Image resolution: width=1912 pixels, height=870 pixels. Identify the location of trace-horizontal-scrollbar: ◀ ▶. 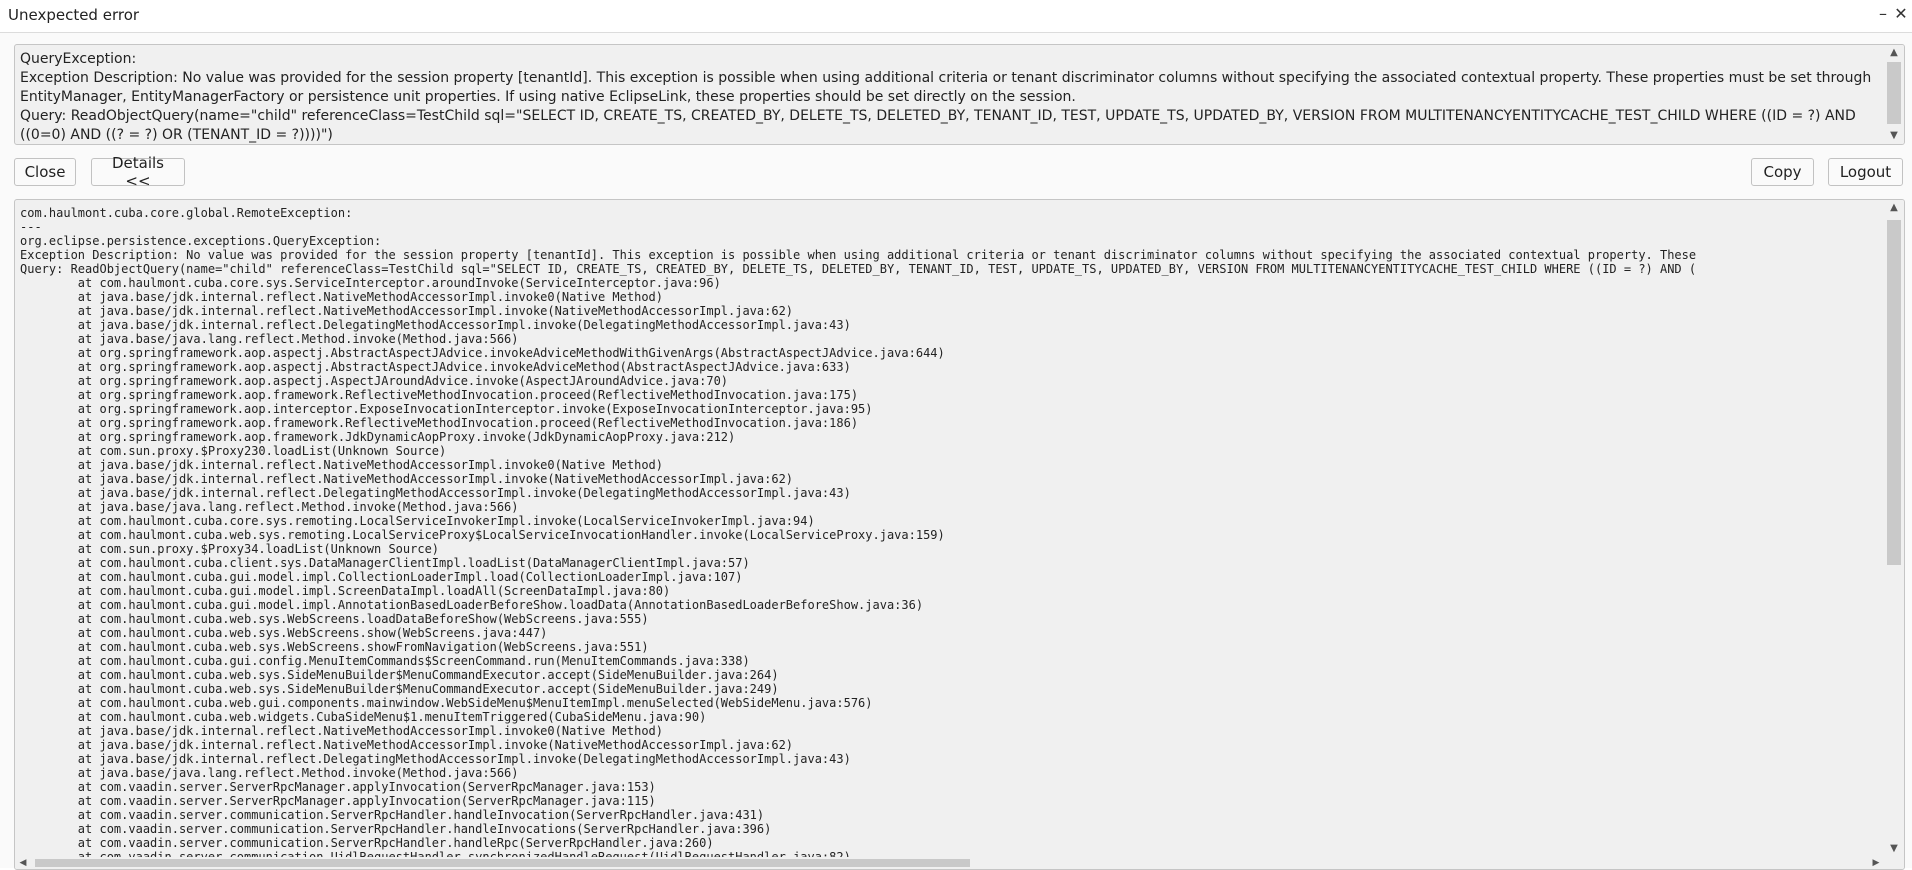
(949, 863).